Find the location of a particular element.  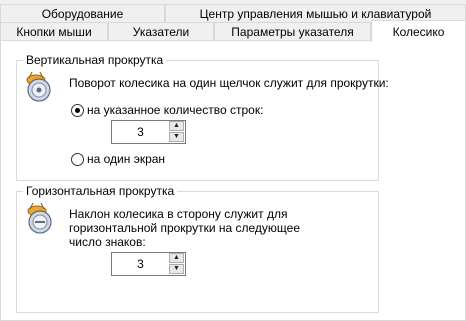

tab-pointer-options: Параметры указателя is located at coordinates (292, 31).